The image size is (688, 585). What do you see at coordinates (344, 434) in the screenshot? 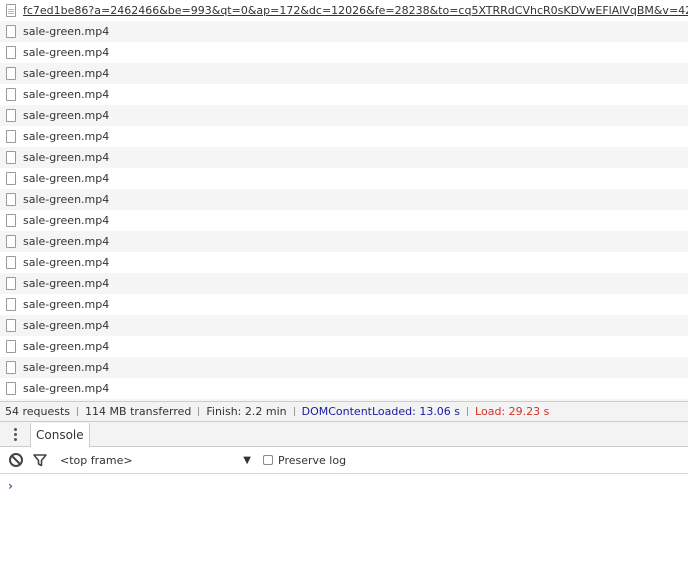
I see `drawer-tab-bar: Console` at bounding box center [344, 434].